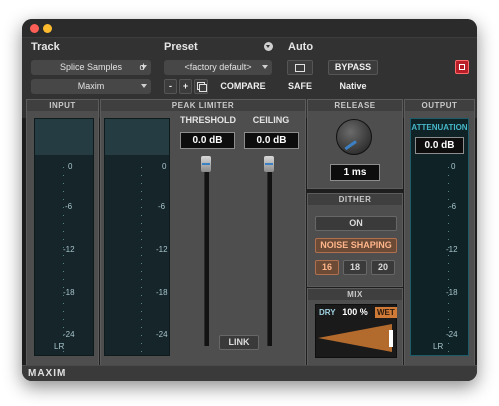 The height and width of the screenshot is (406, 499). What do you see at coordinates (62, 105) in the screenshot?
I see `input-title: INPUT` at bounding box center [62, 105].